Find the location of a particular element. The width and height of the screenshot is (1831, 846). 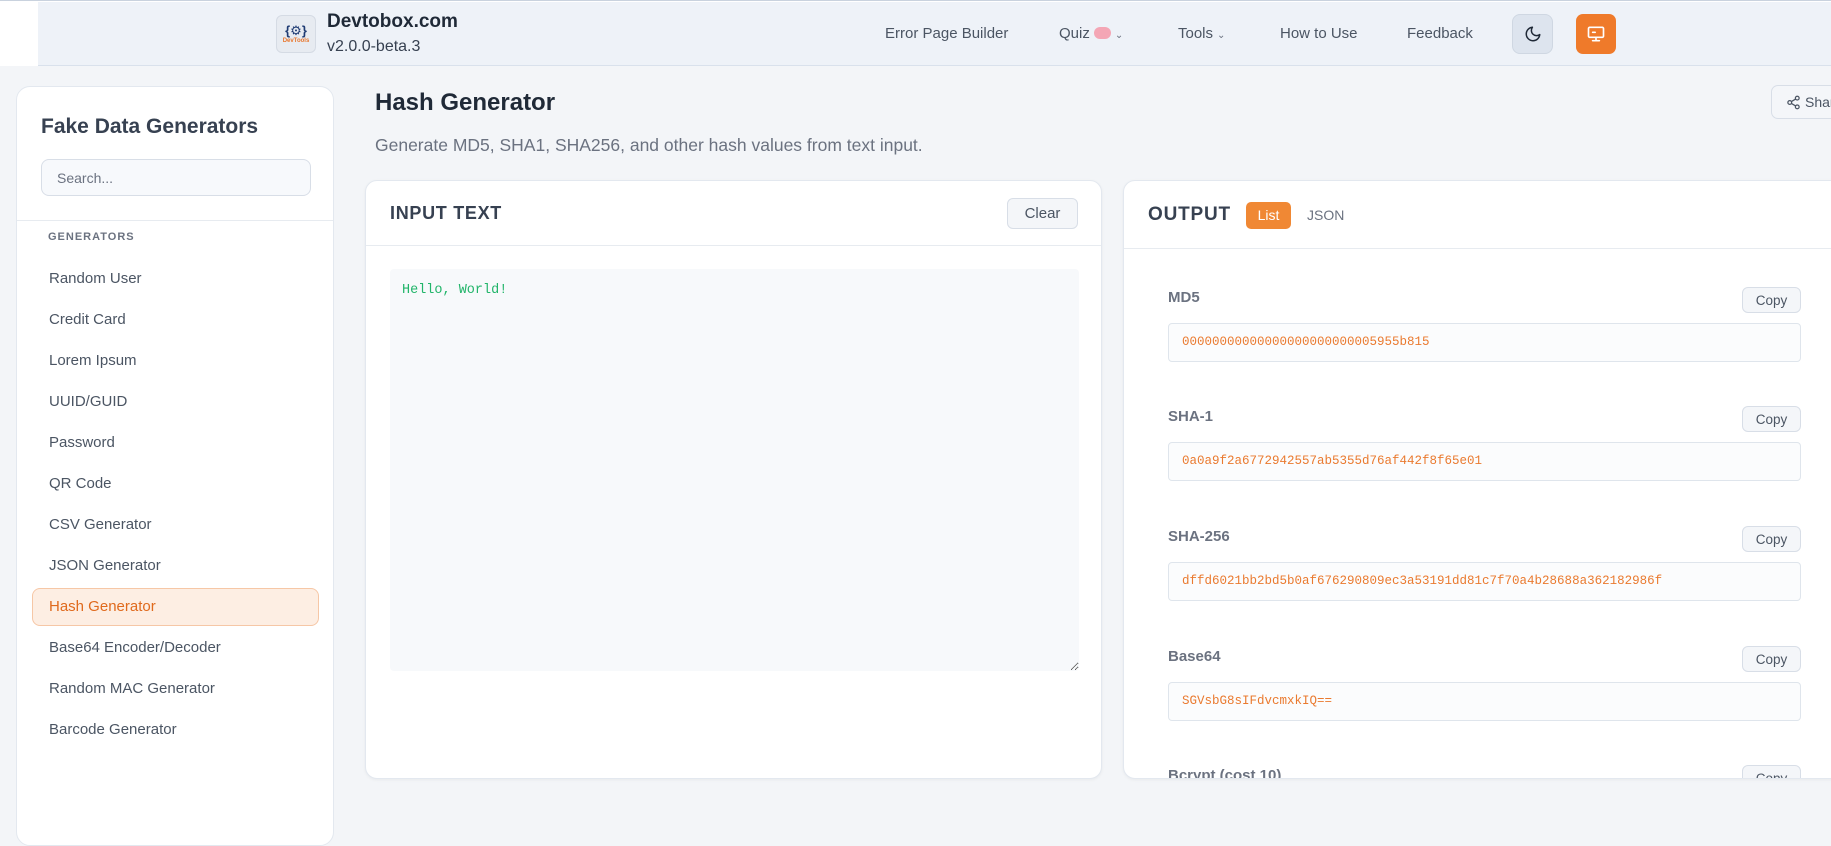

sidebar-item-barcode-generator: Barcode Generator is located at coordinates (175, 730).